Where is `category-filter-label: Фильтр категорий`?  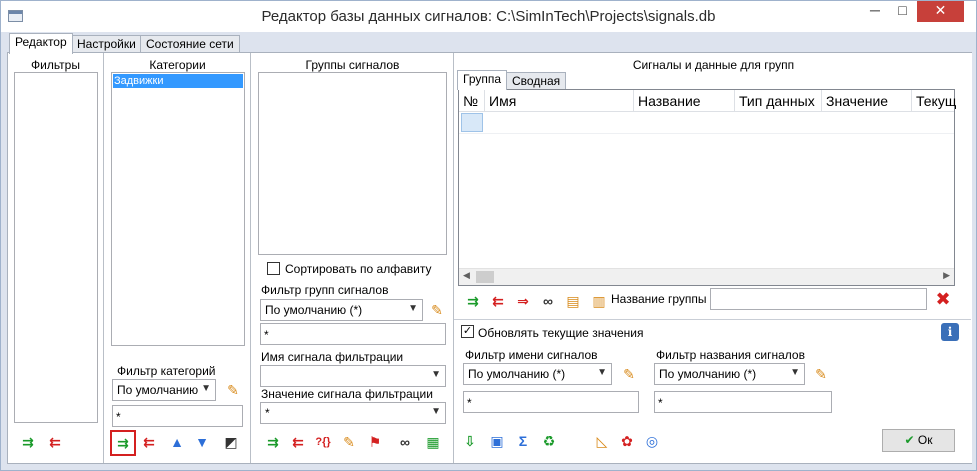 category-filter-label: Фильтр категорий is located at coordinates (166, 371).